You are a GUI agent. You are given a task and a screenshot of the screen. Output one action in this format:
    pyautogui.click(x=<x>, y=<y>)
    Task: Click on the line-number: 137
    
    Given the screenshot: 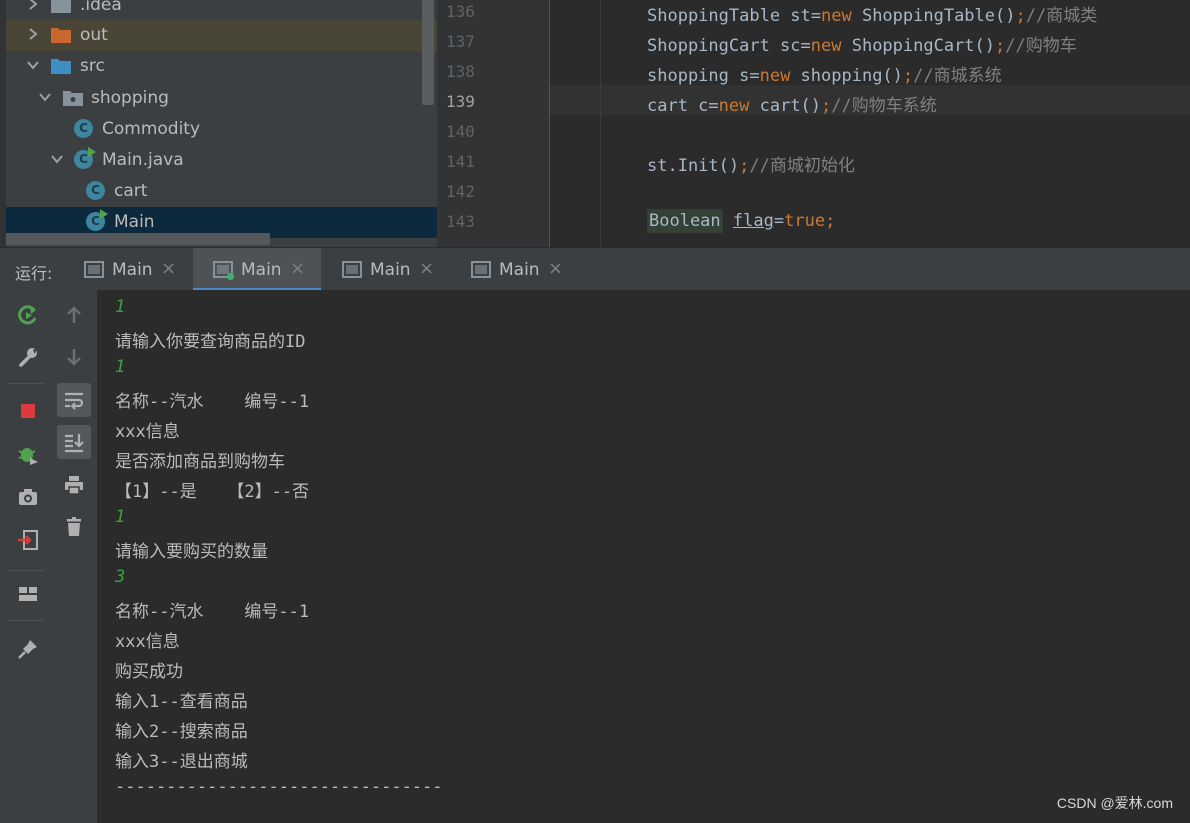 What is the action you would take?
    pyautogui.click(x=460, y=41)
    